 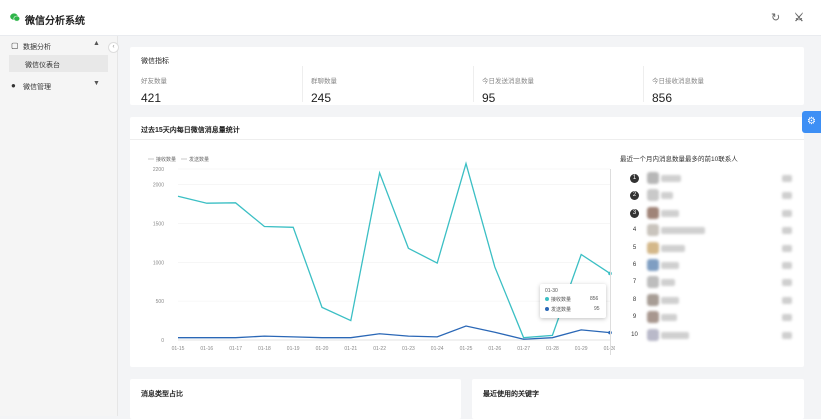 I want to click on contact-rank-row: 6, so click(x=715, y=266).